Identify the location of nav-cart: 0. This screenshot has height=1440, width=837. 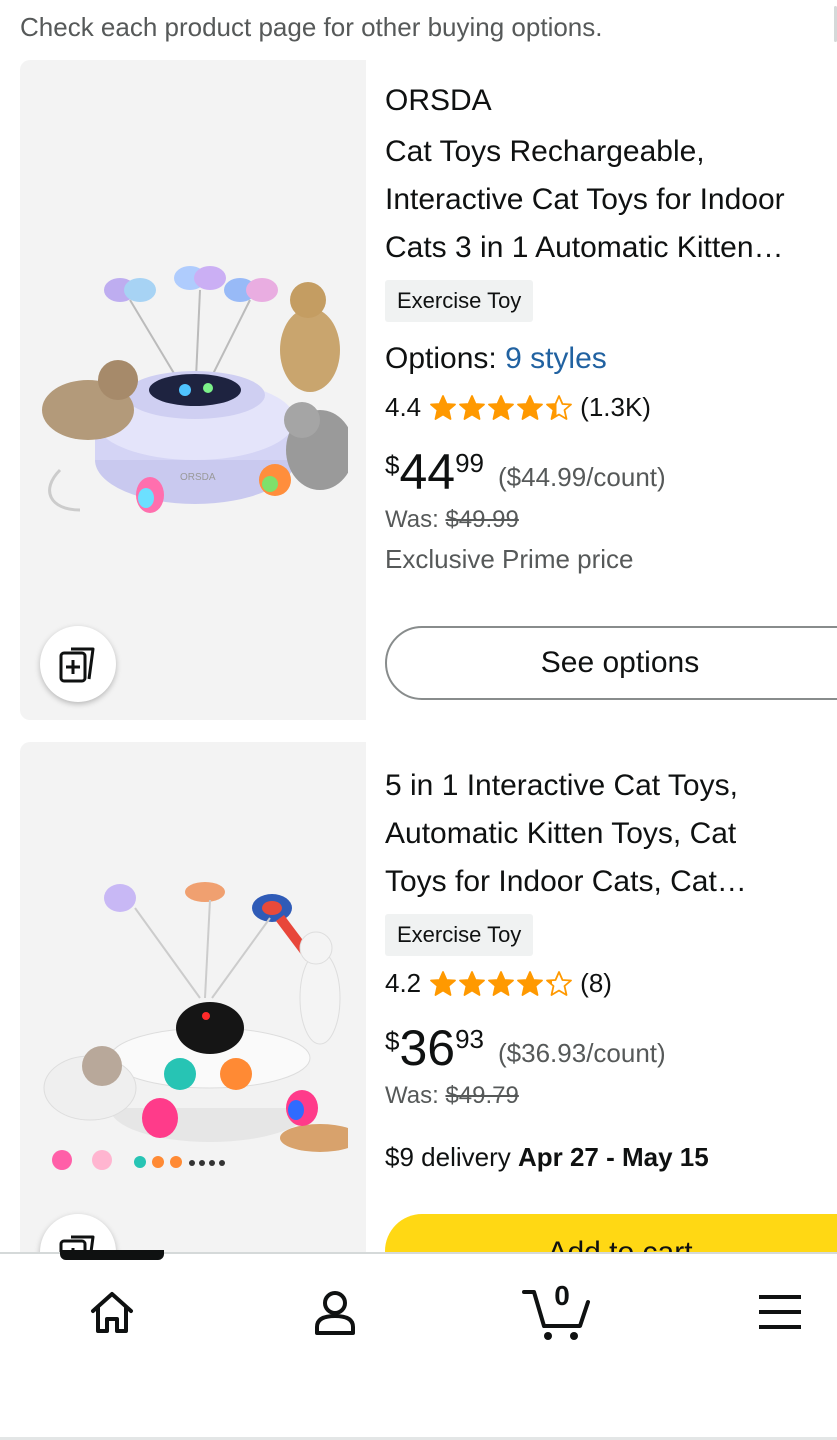
(558, 1311).